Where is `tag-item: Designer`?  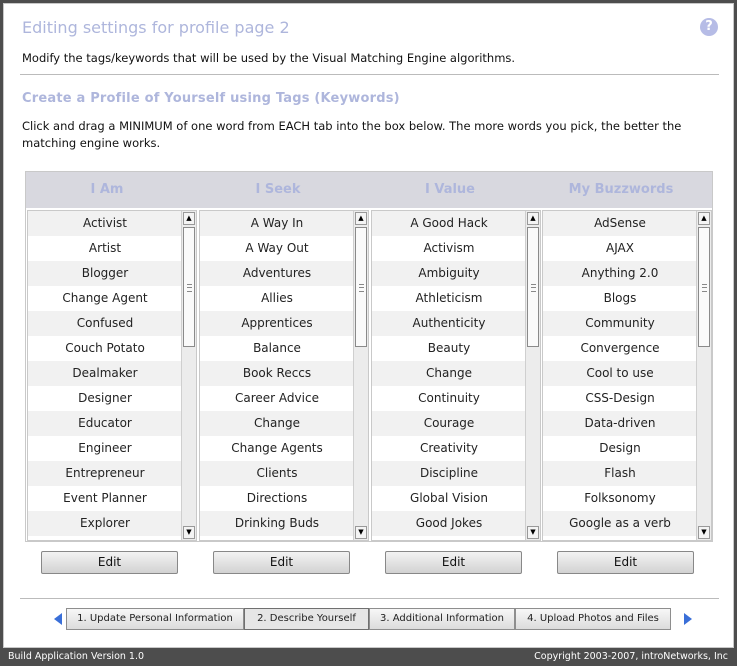
tag-item: Designer is located at coordinates (105, 398).